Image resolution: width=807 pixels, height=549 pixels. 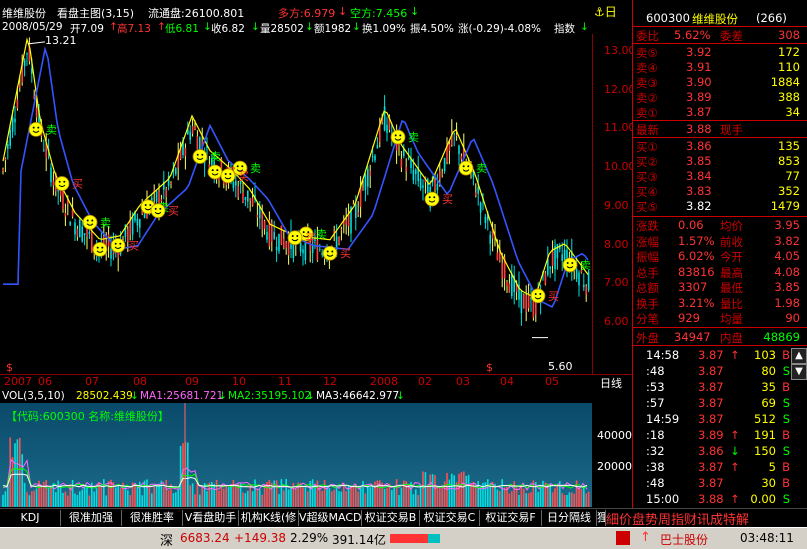 I want to click on indicator-tab: 机构K线(修, so click(x=269, y=518).